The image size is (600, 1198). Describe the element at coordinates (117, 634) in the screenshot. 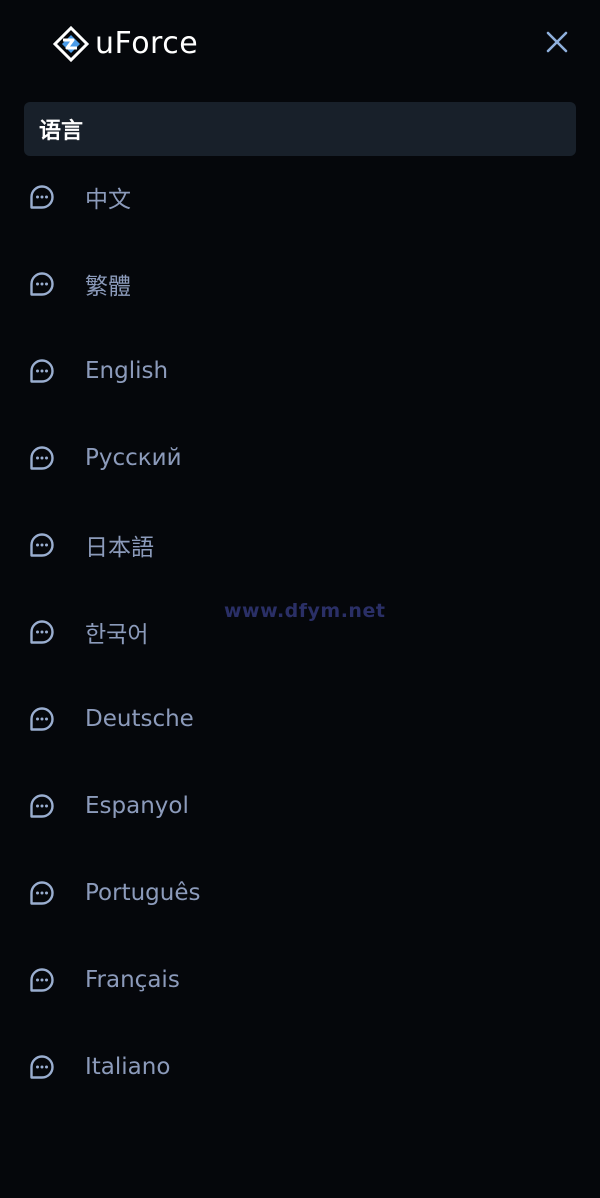

I see `language-label: 한국어` at that location.